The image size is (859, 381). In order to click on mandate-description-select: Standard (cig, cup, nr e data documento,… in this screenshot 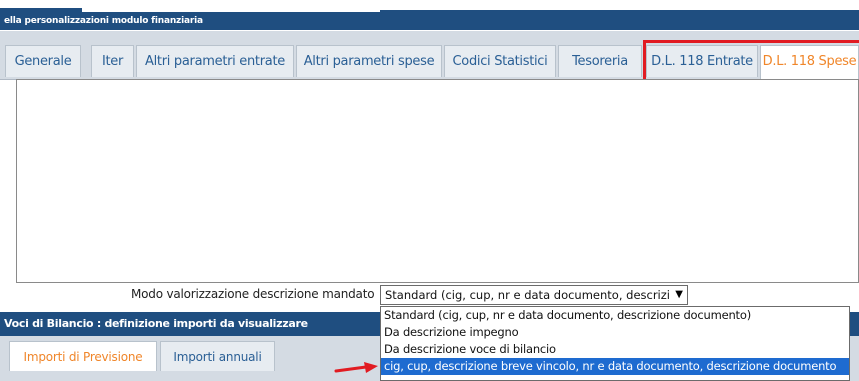, I will do `click(534, 295)`.